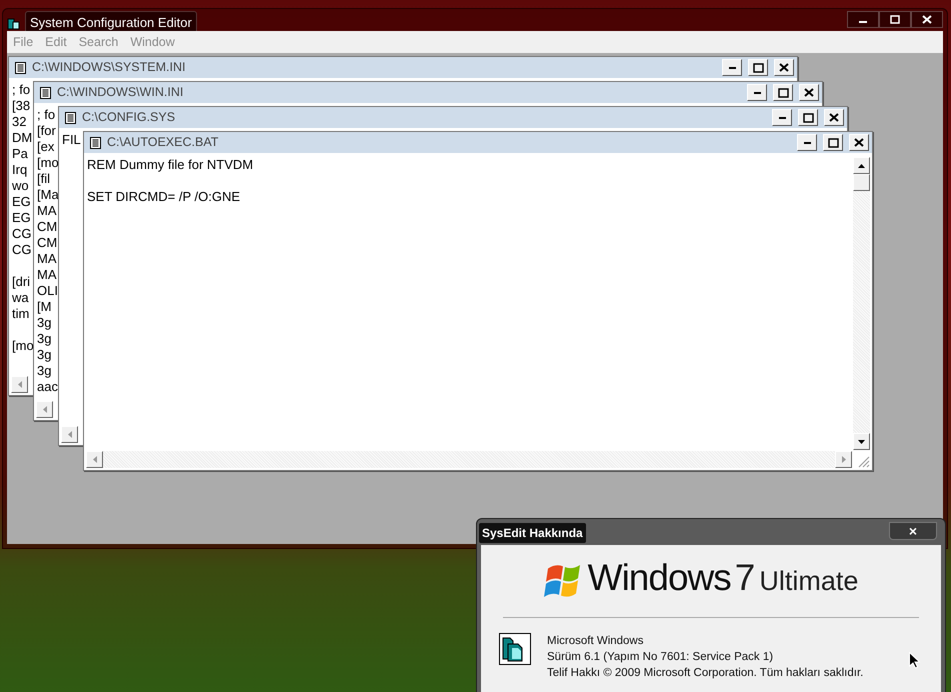 The height and width of the screenshot is (692, 951). Describe the element at coordinates (745, 578) in the screenshot. I see `logo-version: 7` at that location.